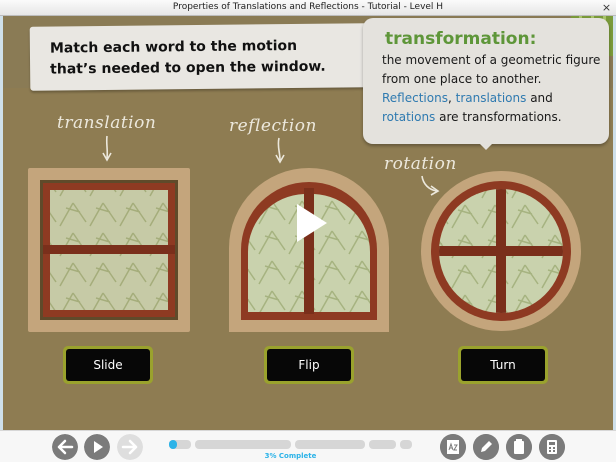 The height and width of the screenshot is (462, 616). Describe the element at coordinates (552, 447) in the screenshot. I see `calculator-icon` at that location.